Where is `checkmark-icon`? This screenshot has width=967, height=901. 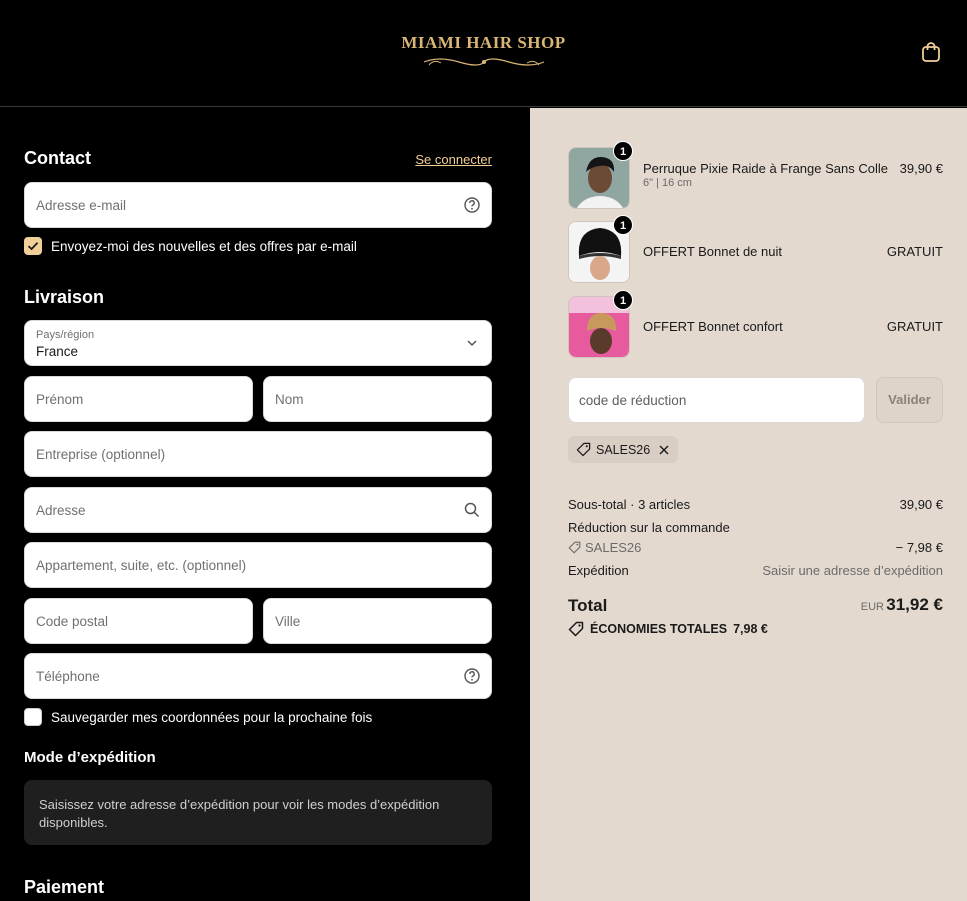
checkmark-icon is located at coordinates (33, 246).